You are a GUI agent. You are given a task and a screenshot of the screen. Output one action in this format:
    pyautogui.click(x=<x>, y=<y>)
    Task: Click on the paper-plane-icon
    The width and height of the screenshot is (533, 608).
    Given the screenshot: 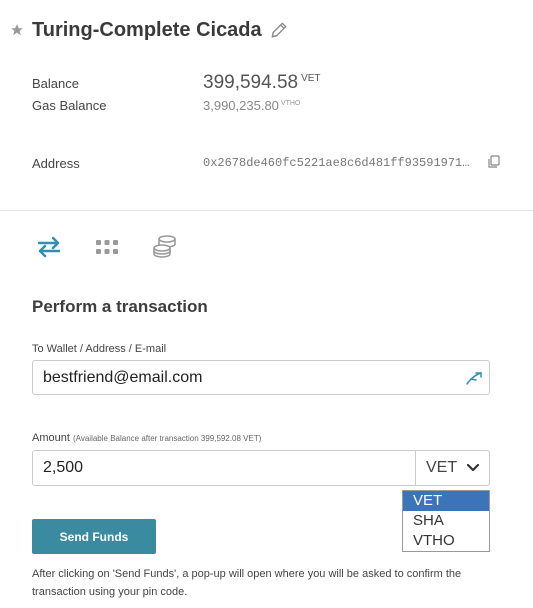 What is the action you would take?
    pyautogui.click(x=474, y=378)
    